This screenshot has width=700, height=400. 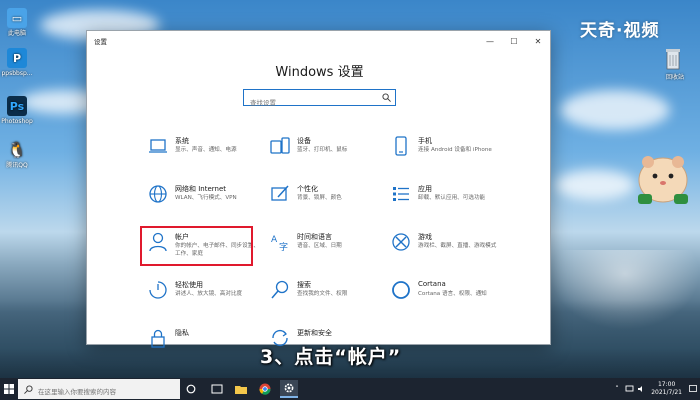 What do you see at coordinates (274, 240) in the screenshot?
I see `svg-text: A` at bounding box center [274, 240].